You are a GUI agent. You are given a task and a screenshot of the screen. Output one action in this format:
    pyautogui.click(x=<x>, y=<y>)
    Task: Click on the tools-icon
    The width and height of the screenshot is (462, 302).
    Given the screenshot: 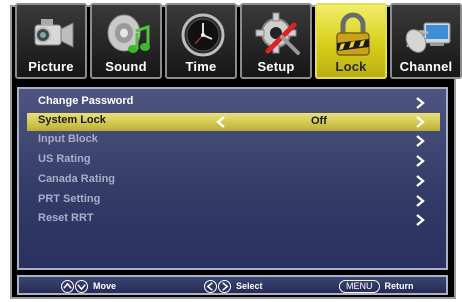 What is the action you would take?
    pyautogui.click(x=277, y=33)
    